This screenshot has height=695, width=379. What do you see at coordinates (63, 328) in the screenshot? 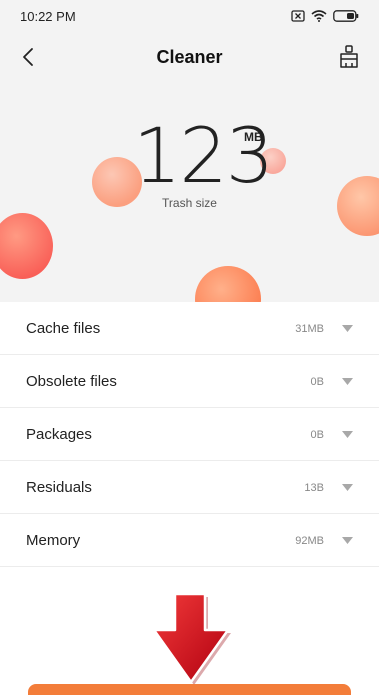
I see `category-label: Cache files` at bounding box center [63, 328].